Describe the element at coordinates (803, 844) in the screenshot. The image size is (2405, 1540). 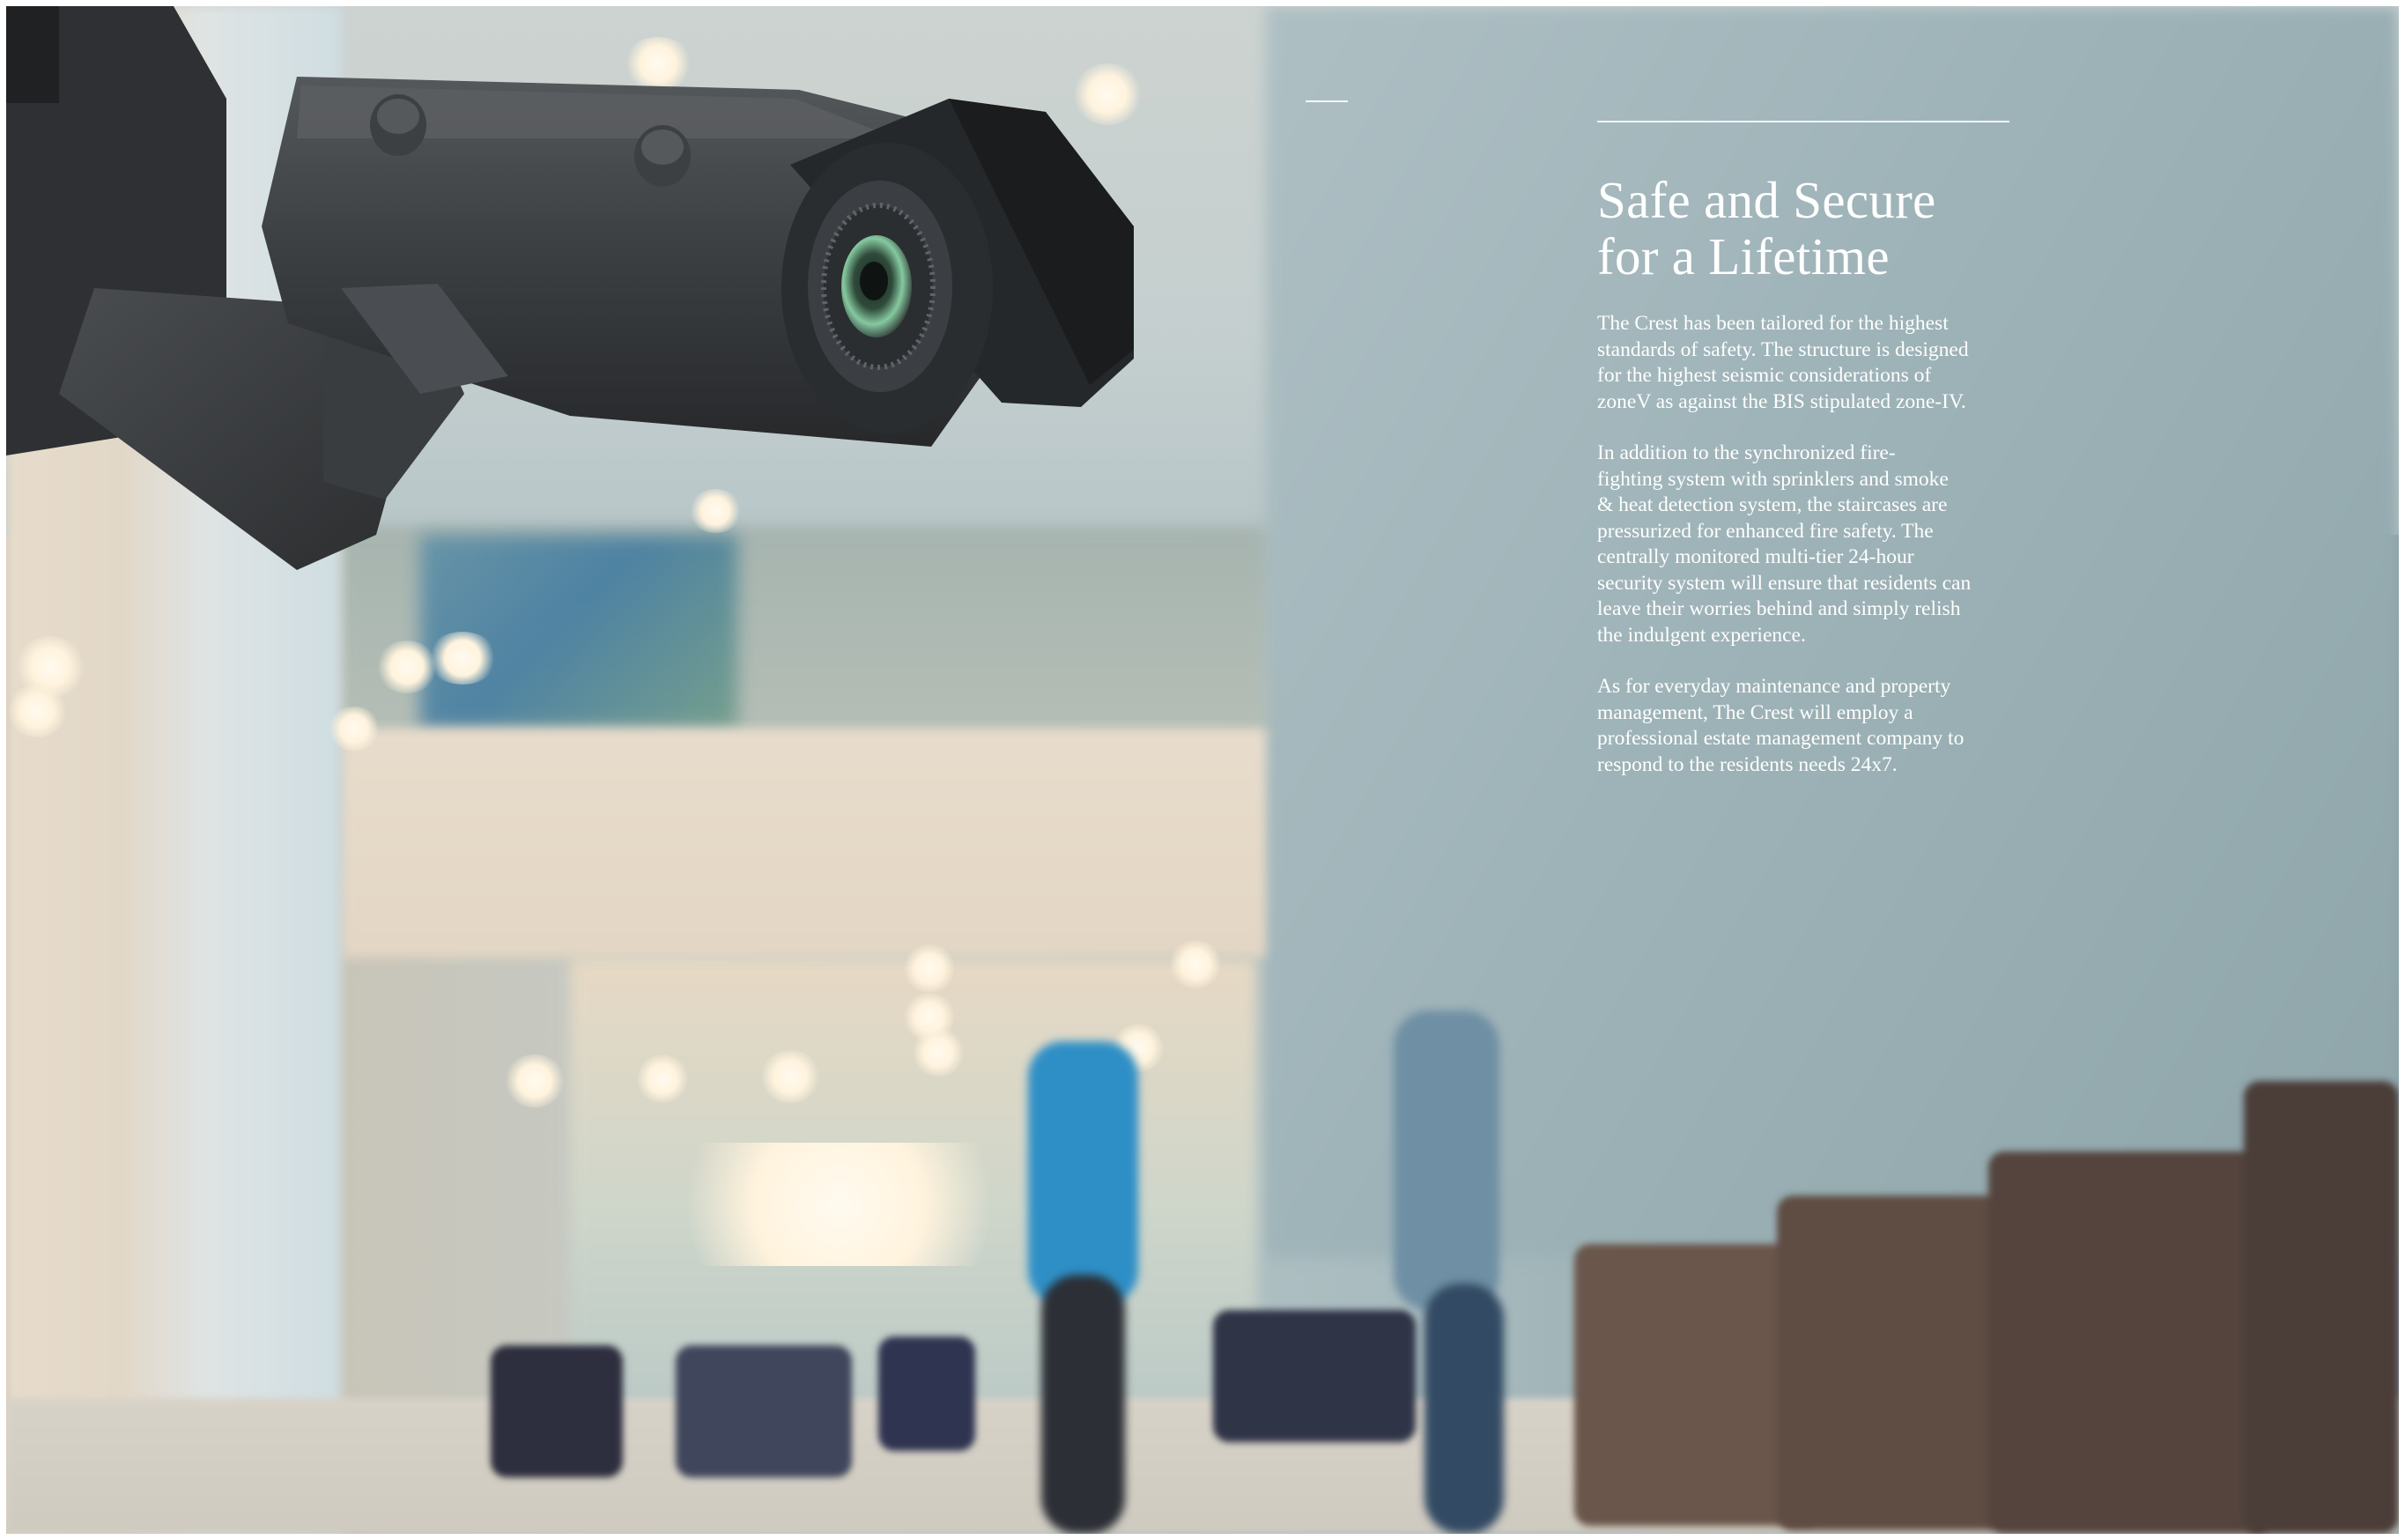
I see `photo-mezzanine` at that location.